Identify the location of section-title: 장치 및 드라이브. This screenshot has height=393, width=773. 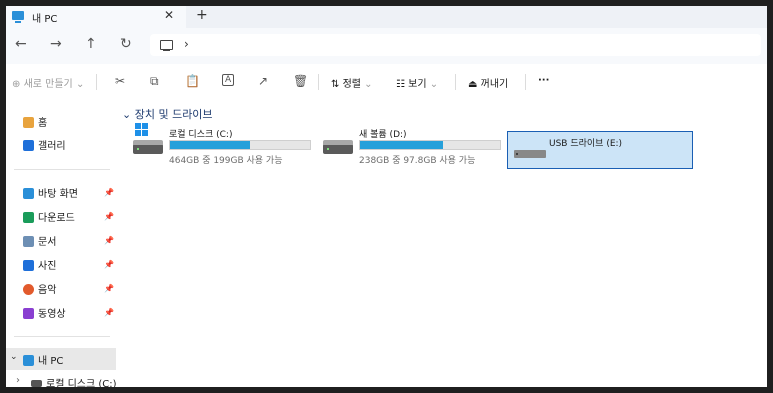
(173, 114).